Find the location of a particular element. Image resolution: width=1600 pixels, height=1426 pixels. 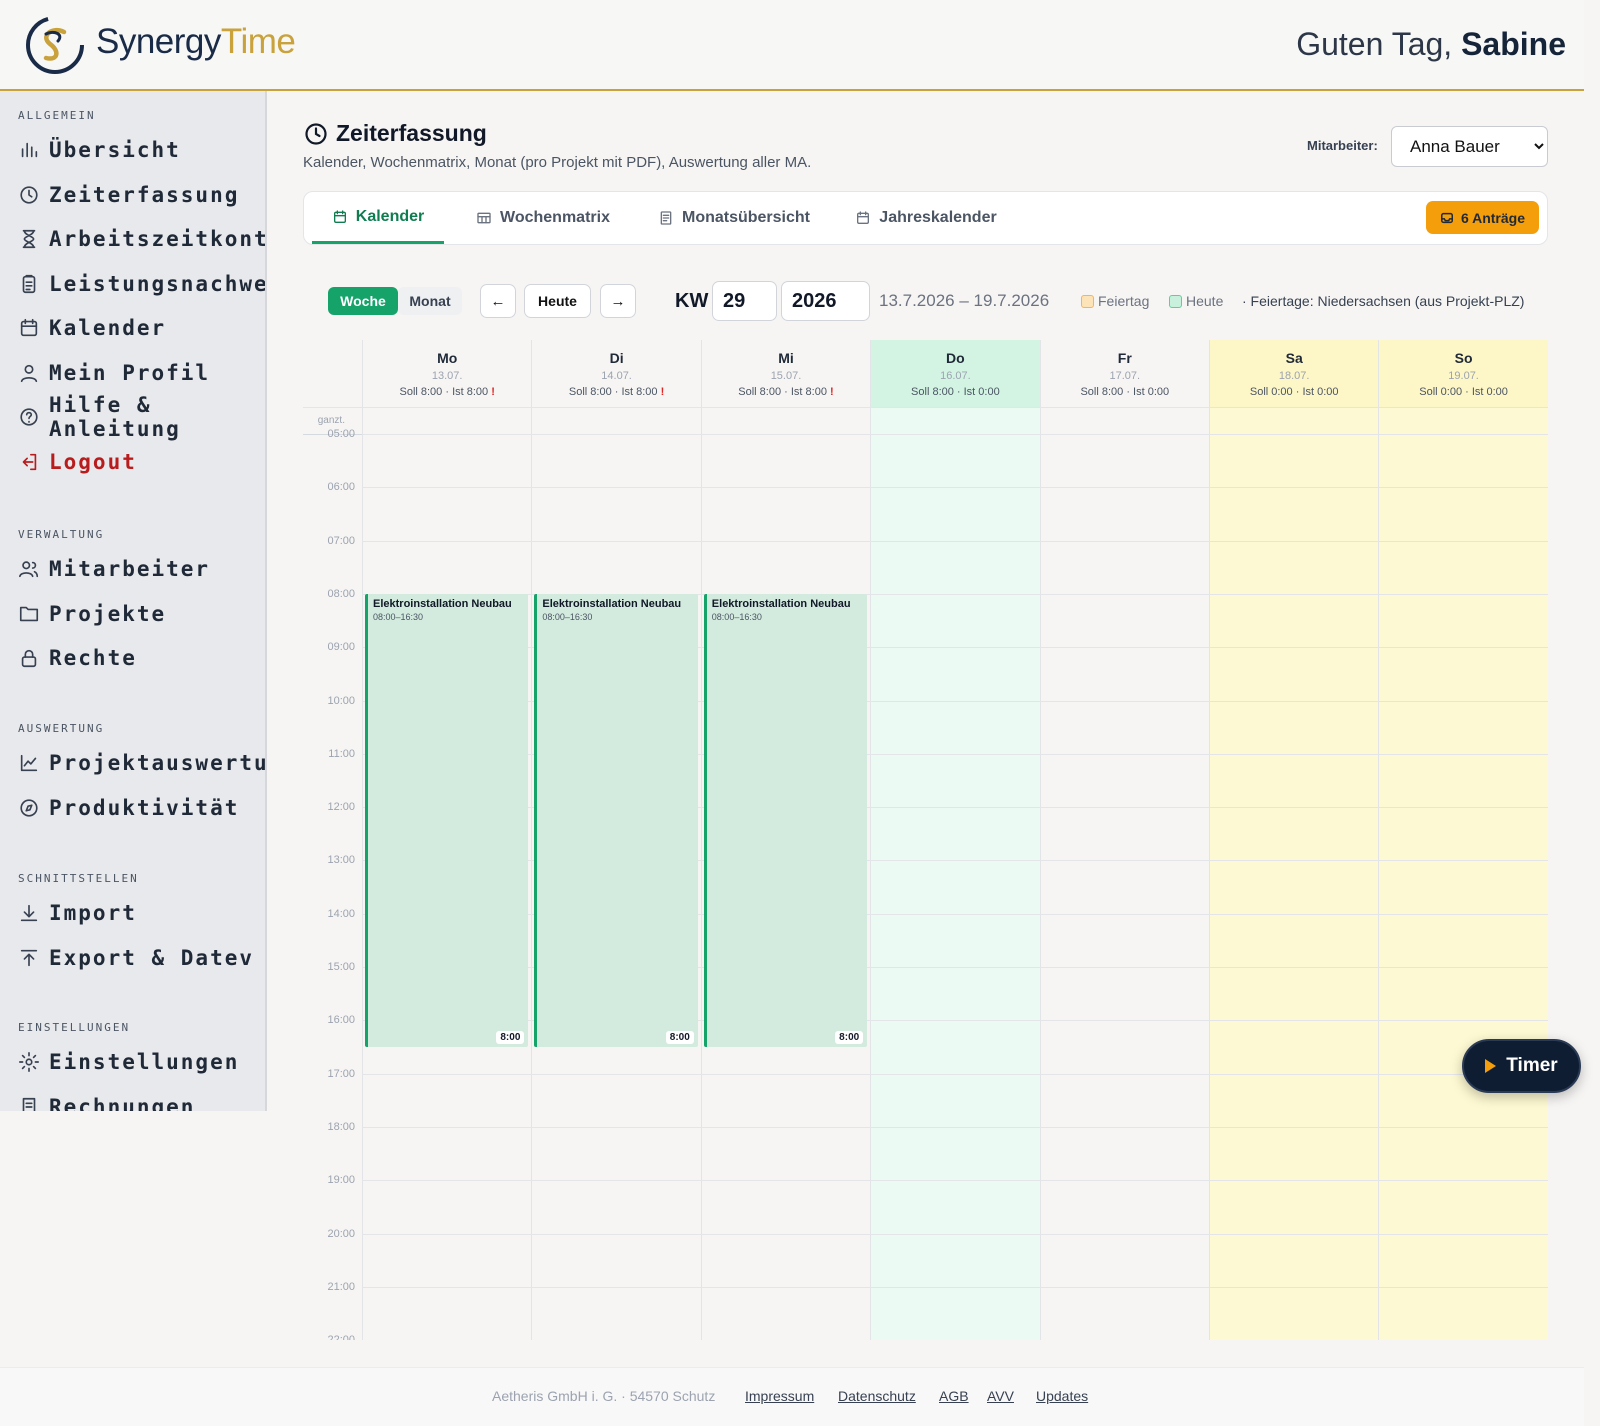

entry-title: Elektroinstallation Neubau is located at coordinates (442, 603).